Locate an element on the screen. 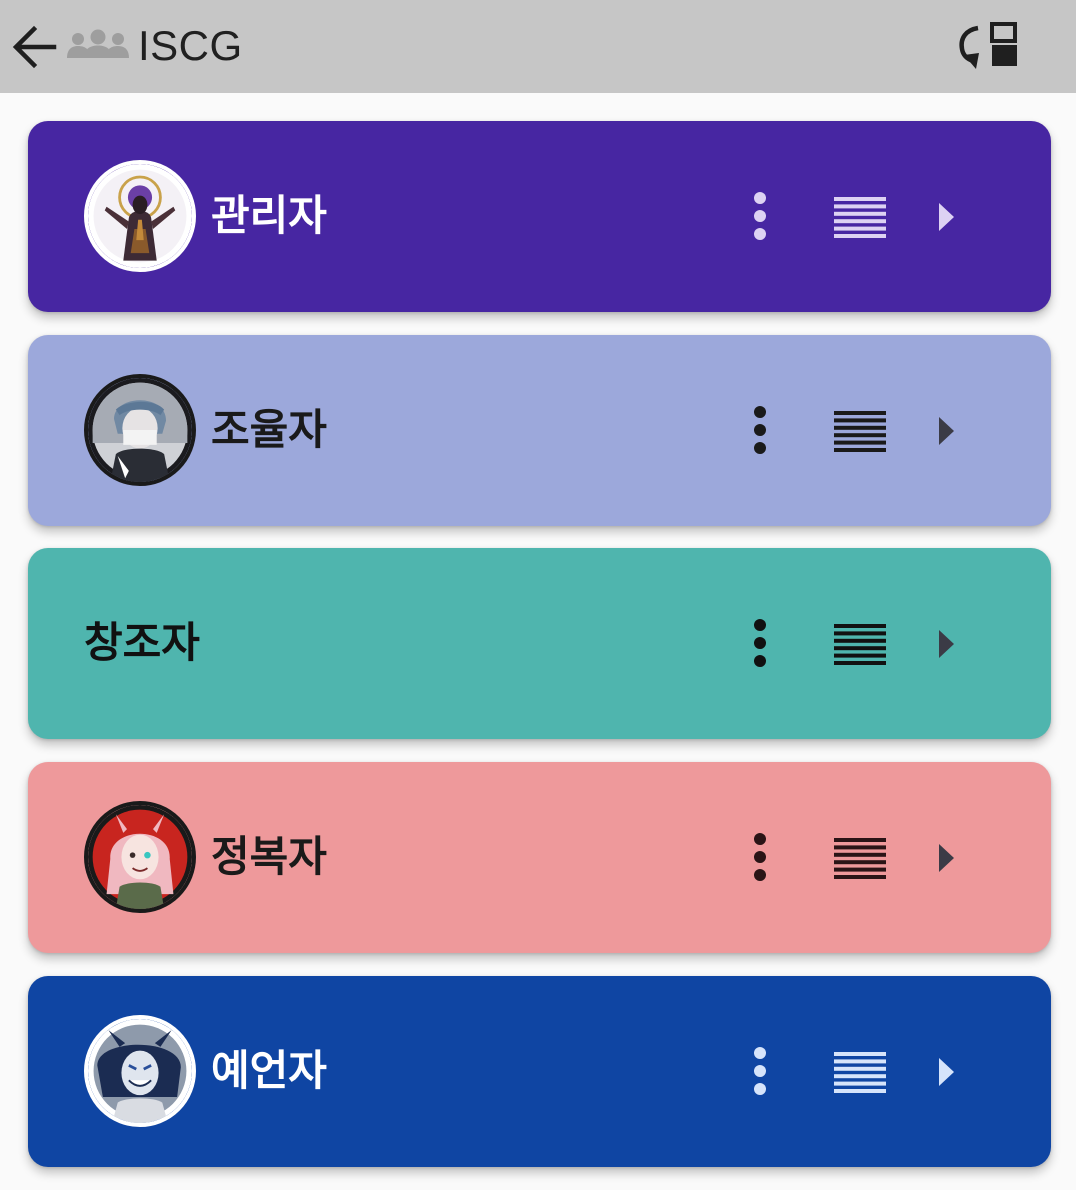  switch-layout-icon is located at coordinates (988, 45).